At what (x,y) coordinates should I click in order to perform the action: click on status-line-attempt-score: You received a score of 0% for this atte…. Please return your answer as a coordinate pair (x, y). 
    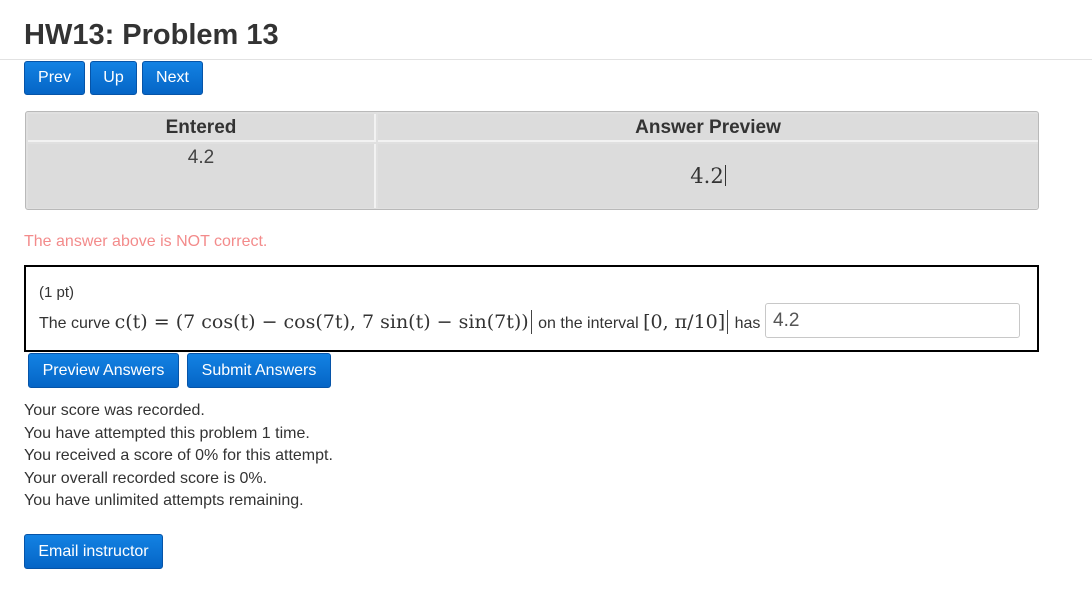
    Looking at the image, I should click on (178, 455).